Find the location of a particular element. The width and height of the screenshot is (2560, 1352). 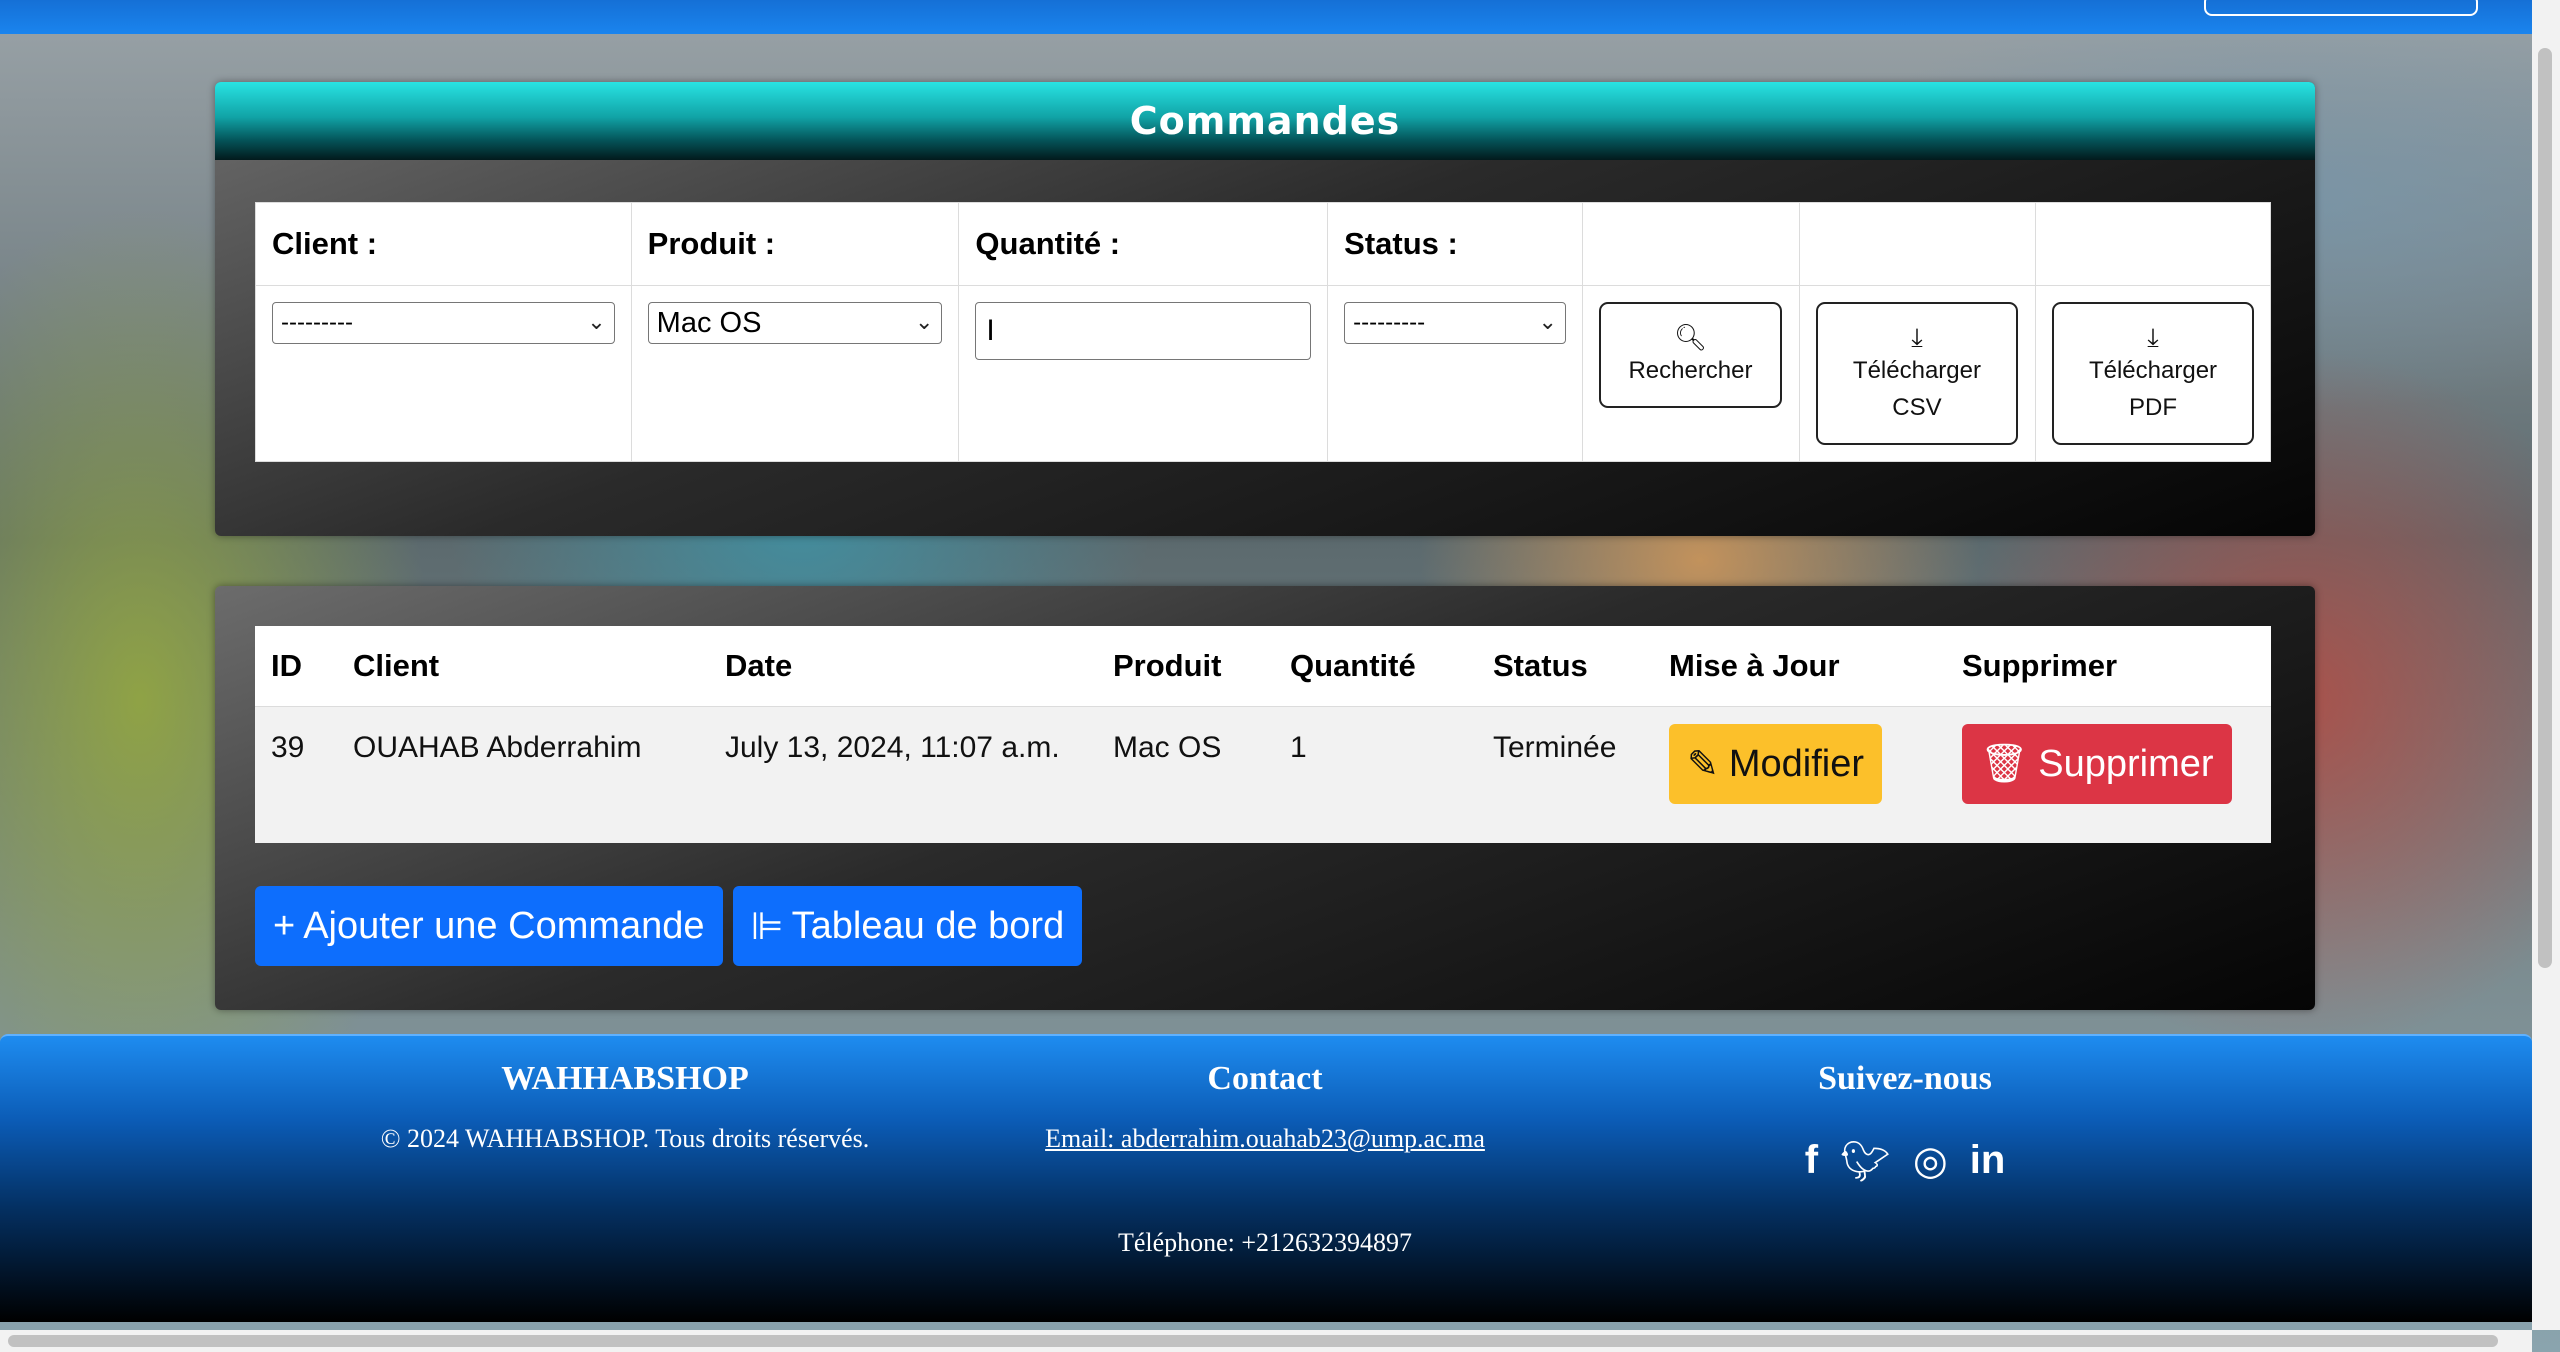

search-button: 🔍︎ Rechercher is located at coordinates (1690, 355).